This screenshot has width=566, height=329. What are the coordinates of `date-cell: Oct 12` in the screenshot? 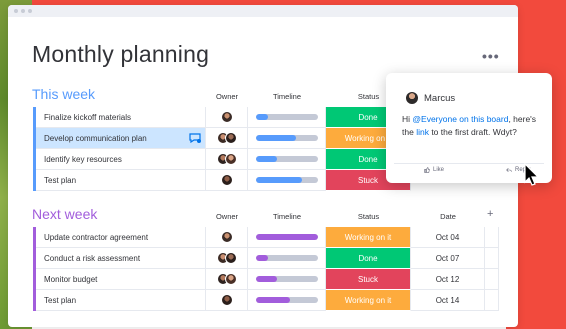 It's located at (448, 279).